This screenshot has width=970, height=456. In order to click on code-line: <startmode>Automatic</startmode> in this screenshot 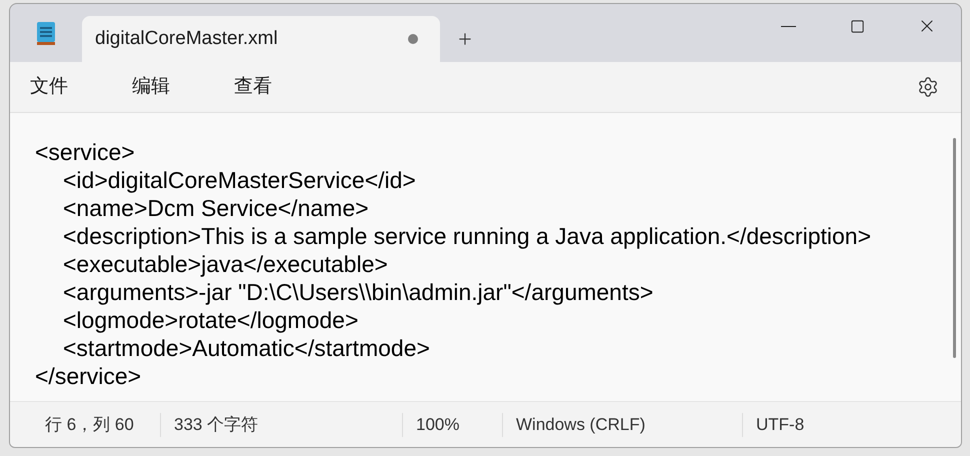, I will do `click(246, 348)`.